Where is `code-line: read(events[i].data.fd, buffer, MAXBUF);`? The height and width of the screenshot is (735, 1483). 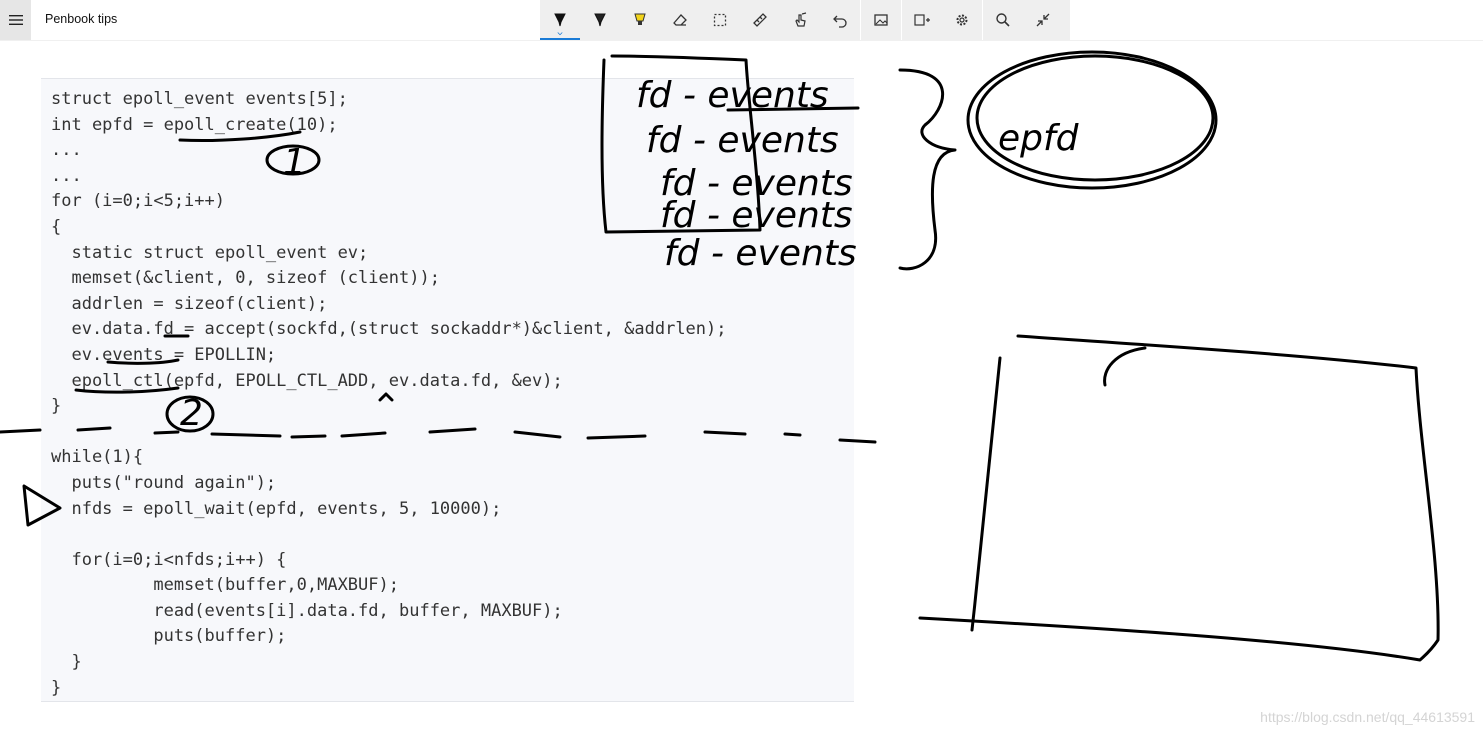 code-line: read(events[i].data.fd, buffer, MAXBUF); is located at coordinates (307, 610).